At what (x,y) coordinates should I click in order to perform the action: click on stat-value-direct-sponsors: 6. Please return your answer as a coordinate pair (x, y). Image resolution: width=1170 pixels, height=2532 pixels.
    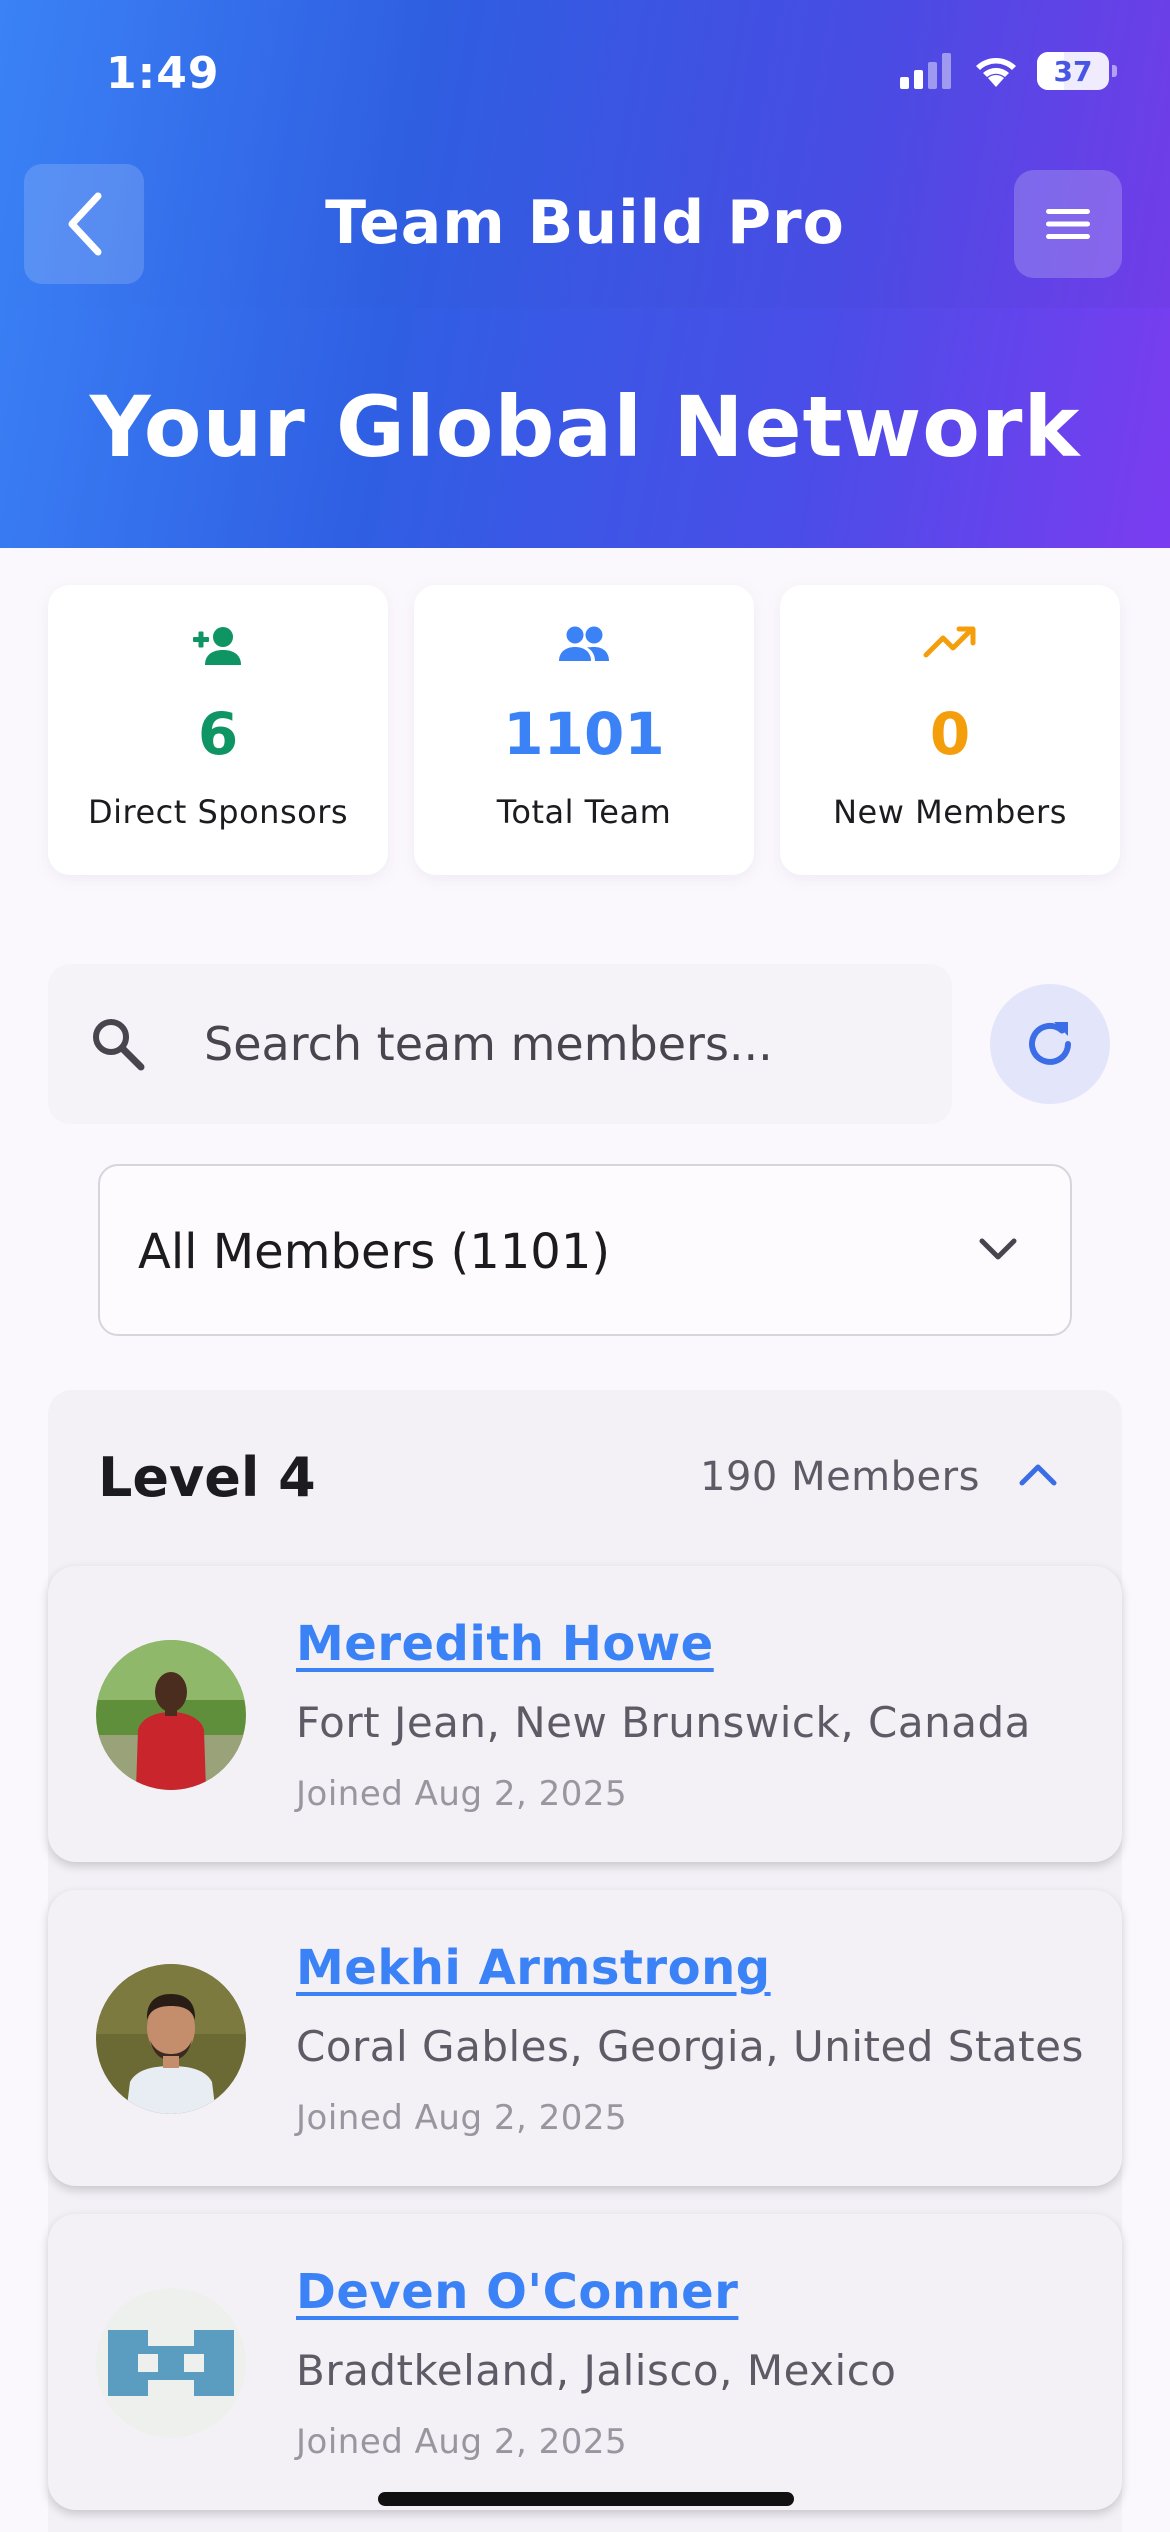
    Looking at the image, I should click on (218, 734).